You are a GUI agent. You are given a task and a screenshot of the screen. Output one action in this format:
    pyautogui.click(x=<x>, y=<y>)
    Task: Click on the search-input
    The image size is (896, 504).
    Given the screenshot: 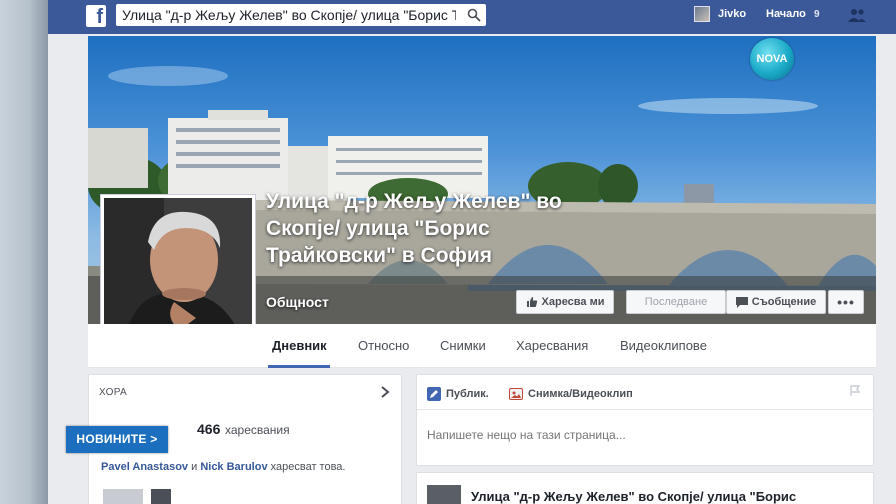 What is the action you would take?
    pyautogui.click(x=286, y=15)
    